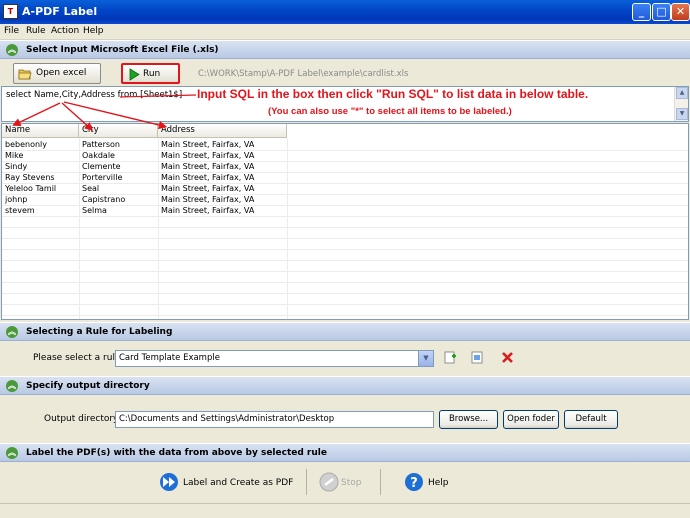 Image resolution: width=690 pixels, height=518 pixels. I want to click on table-cell-city: Clemente, so click(118, 166).